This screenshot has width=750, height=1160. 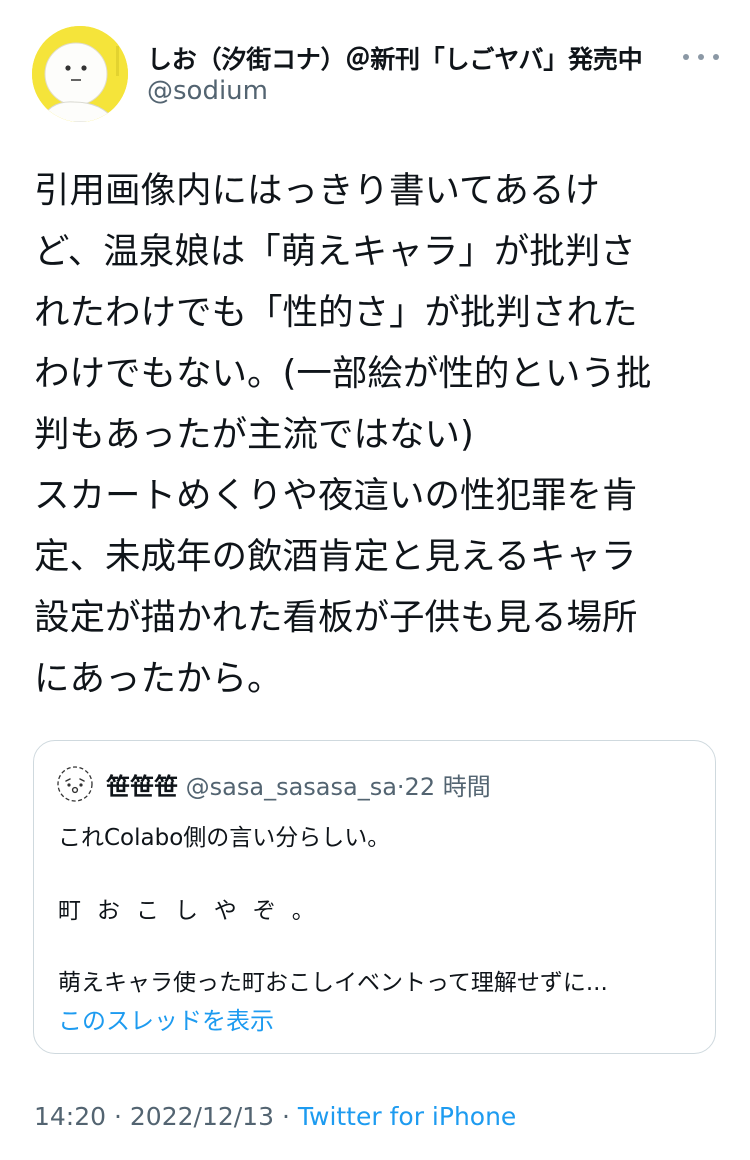 What do you see at coordinates (142, 787) in the screenshot?
I see `quote-author-name: 笹笹笹` at bounding box center [142, 787].